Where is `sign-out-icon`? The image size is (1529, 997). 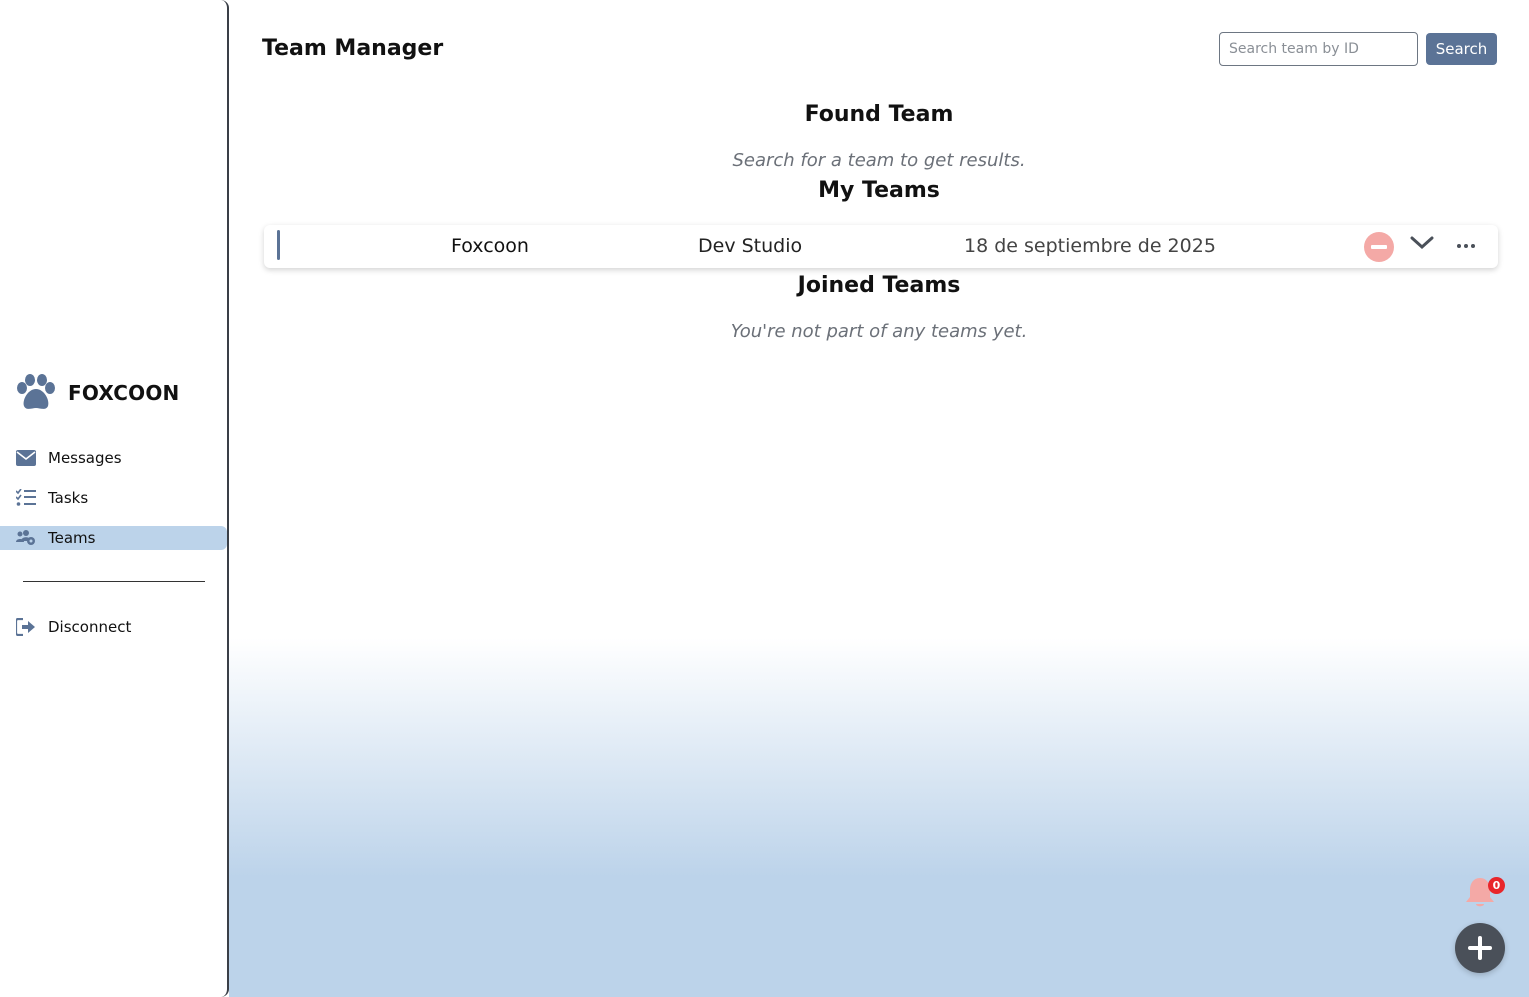
sign-out-icon is located at coordinates (26, 627).